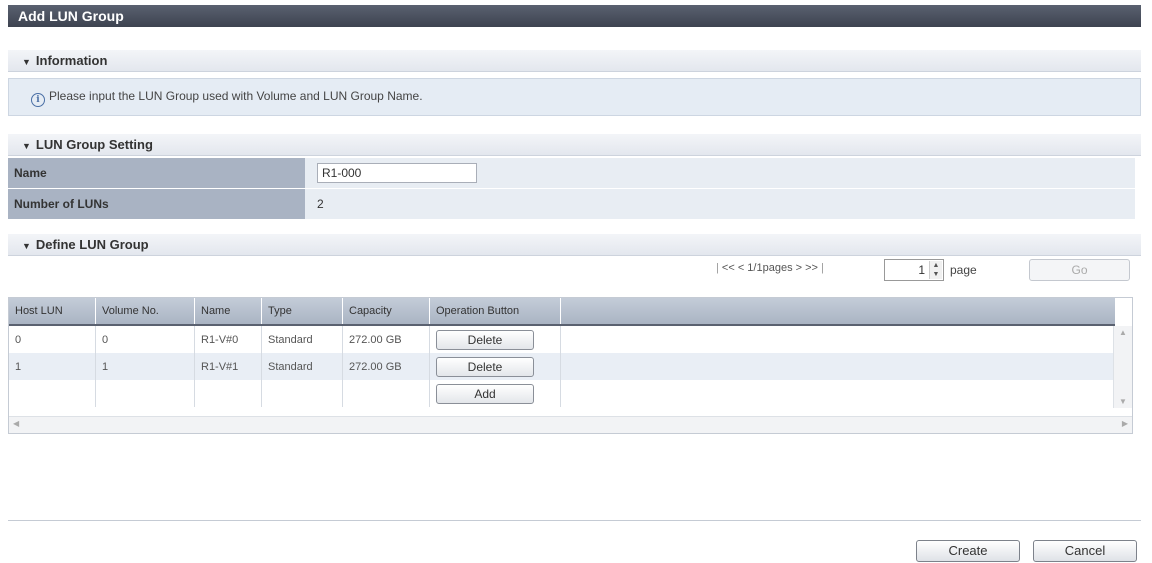 The height and width of the screenshot is (563, 1152). I want to click on host-lun-cell: 0, so click(52, 339).